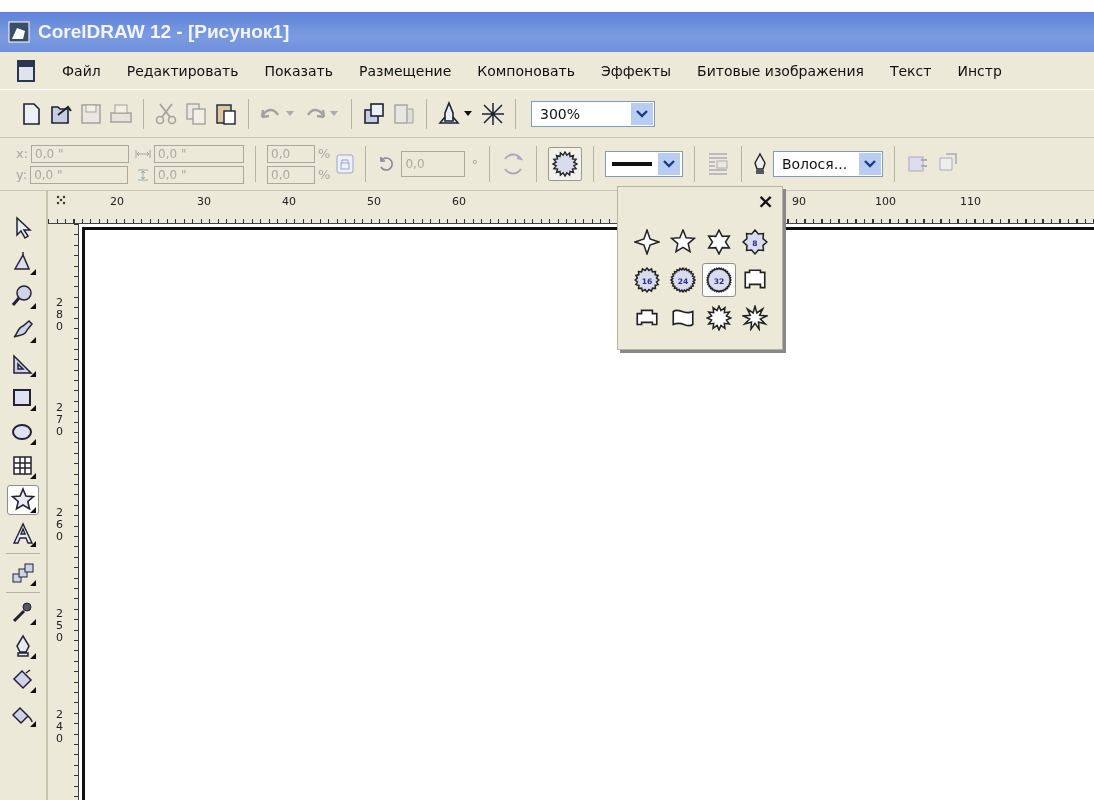  Describe the element at coordinates (60, 727) in the screenshot. I see `ruler-label: 240` at that location.